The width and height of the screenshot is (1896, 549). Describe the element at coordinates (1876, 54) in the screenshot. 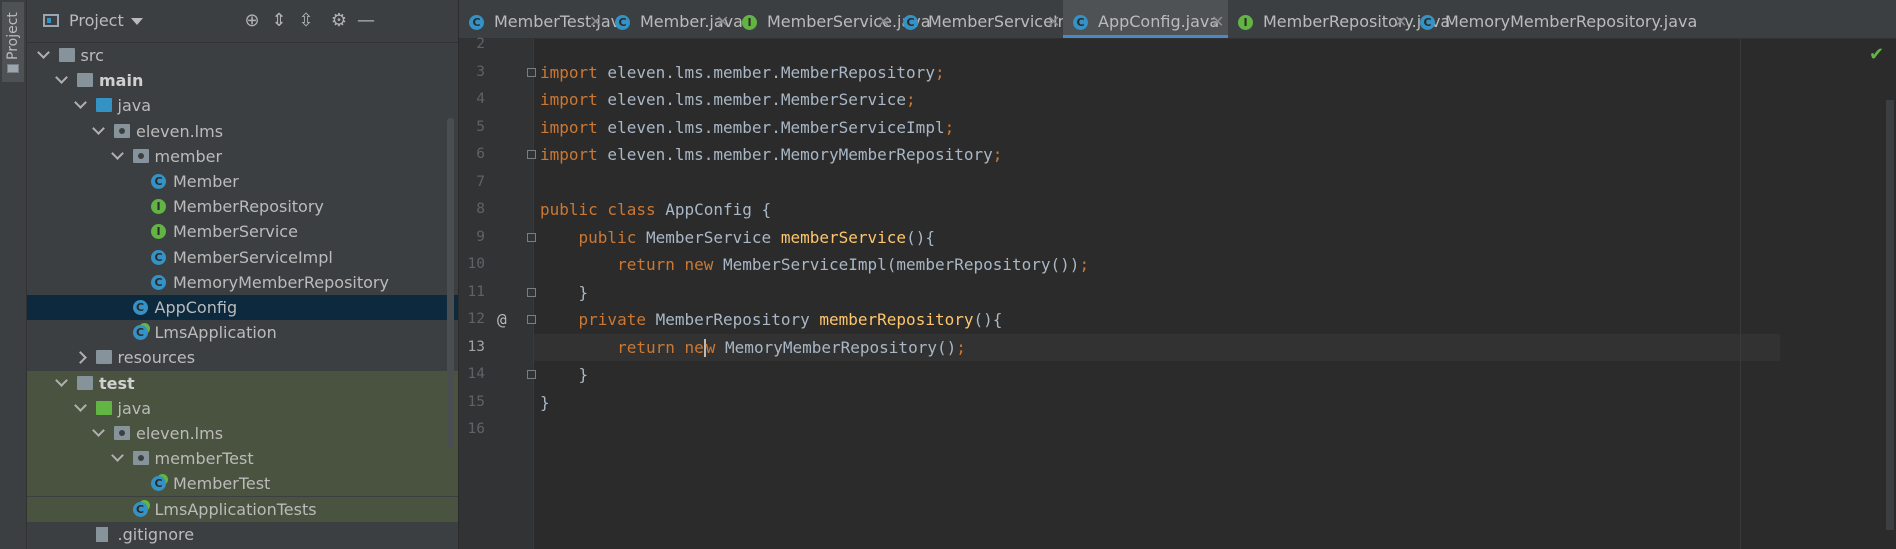

I see `check-icon: ✔` at that location.